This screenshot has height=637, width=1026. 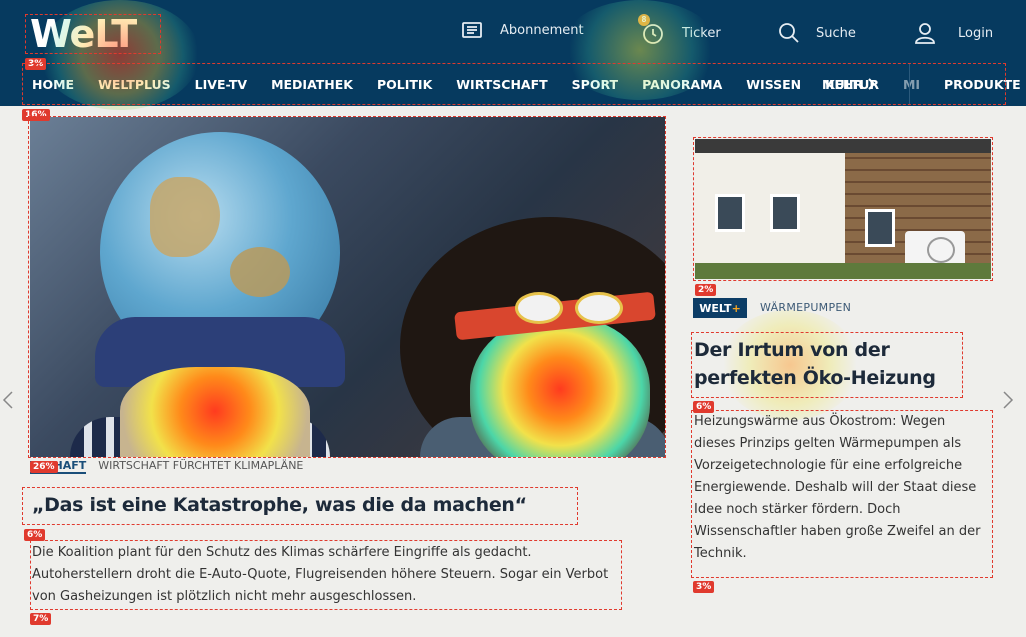 What do you see at coordinates (715, 308) in the screenshot?
I see `weltplus-badge-text: WELT` at bounding box center [715, 308].